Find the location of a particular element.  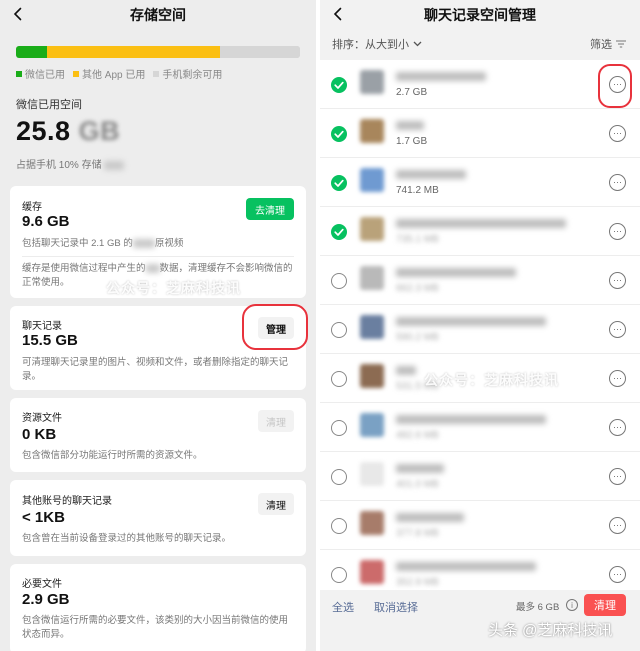

clean-resource-button: 清理 is located at coordinates (276, 421).